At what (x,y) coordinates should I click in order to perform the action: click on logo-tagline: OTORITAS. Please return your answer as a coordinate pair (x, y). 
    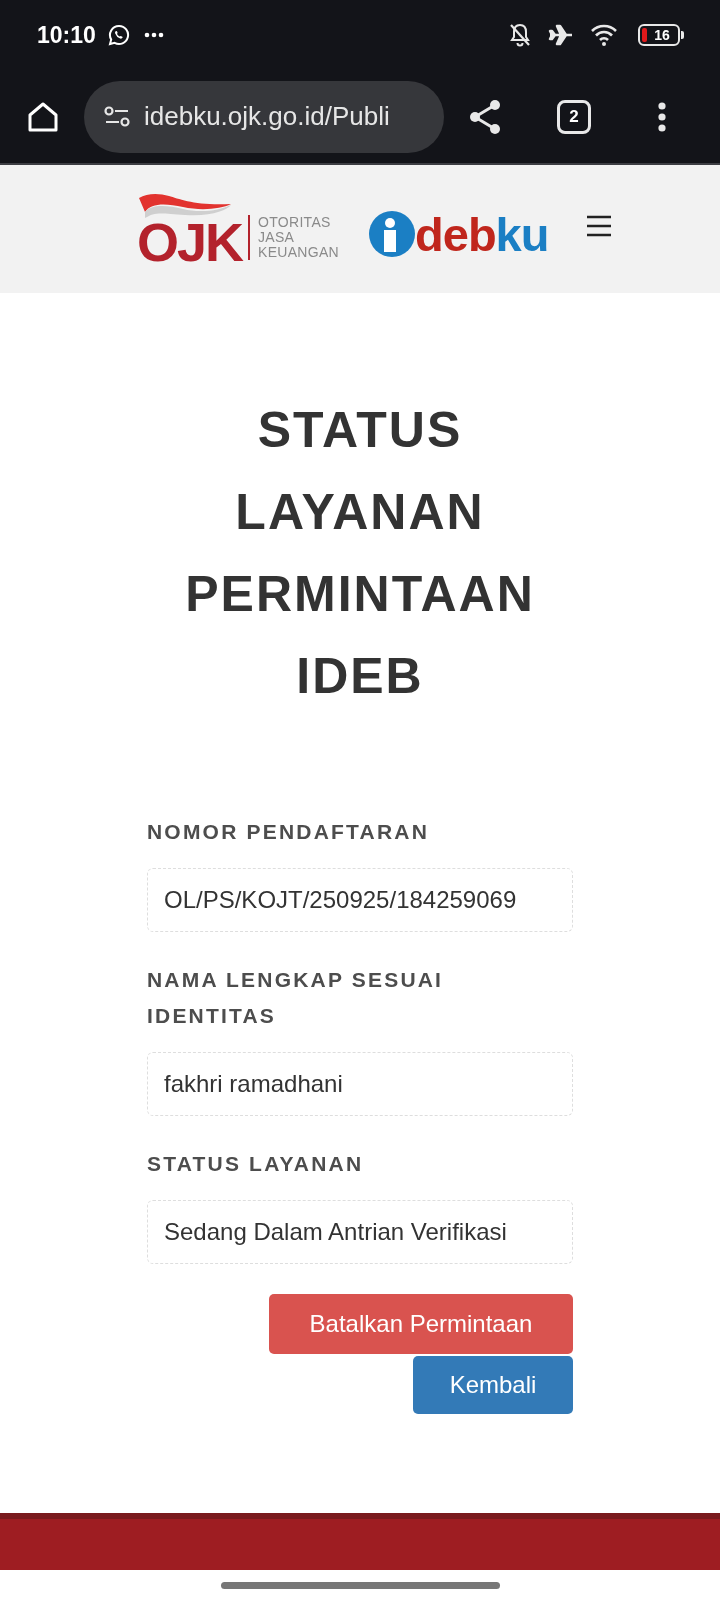
    Looking at the image, I should click on (295, 222).